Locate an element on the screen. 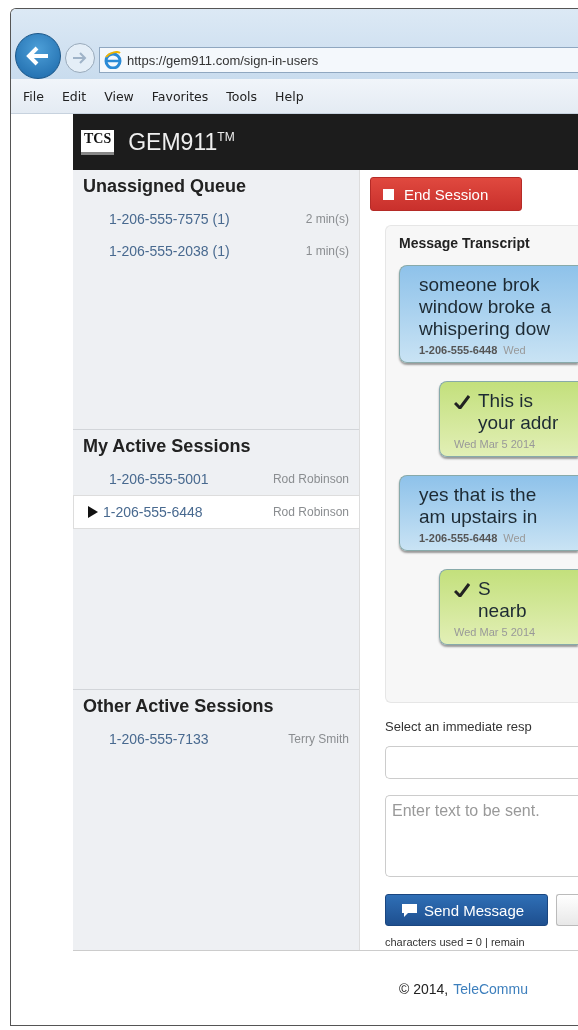 The width and height of the screenshot is (578, 1030). url-text: https://gem911.com/sign-in-users is located at coordinates (223, 60).